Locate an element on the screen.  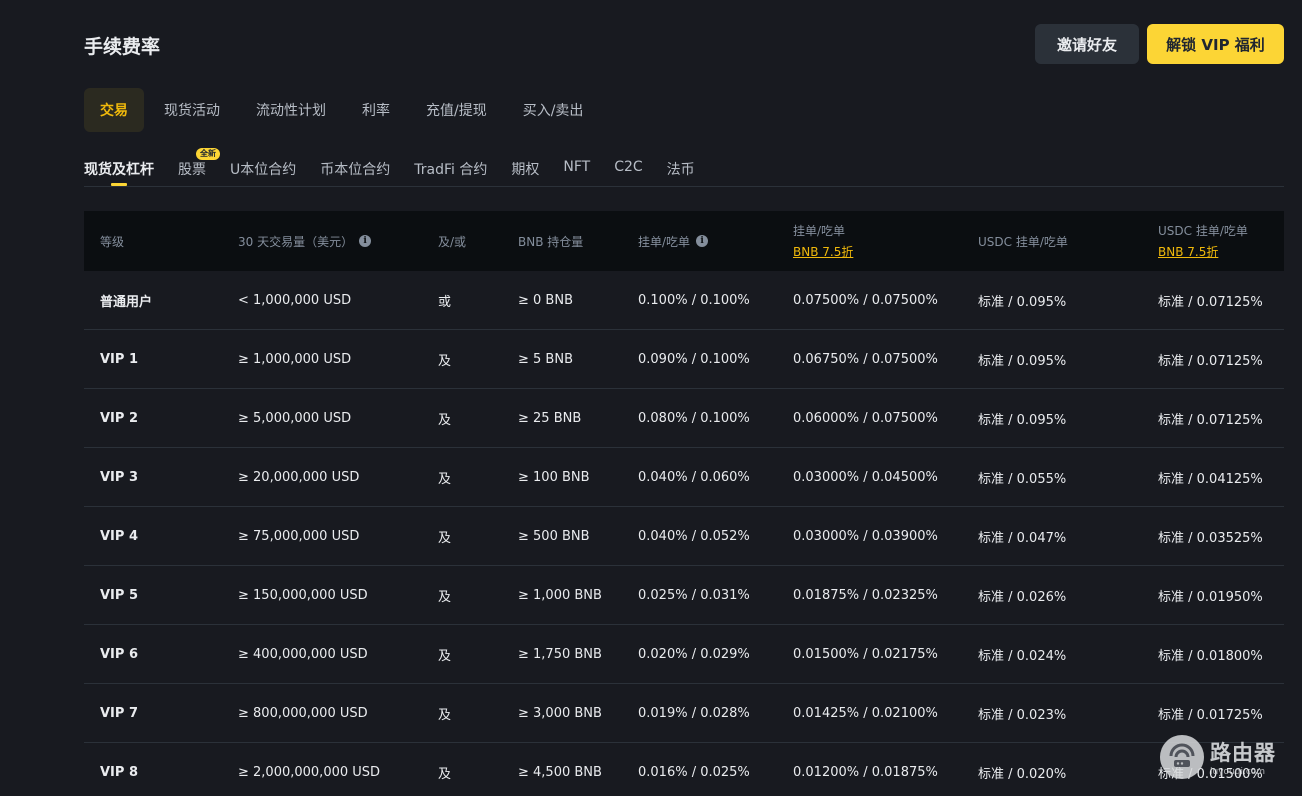
cell-volume: ≥ 1,000,000 USD is located at coordinates (295, 359).